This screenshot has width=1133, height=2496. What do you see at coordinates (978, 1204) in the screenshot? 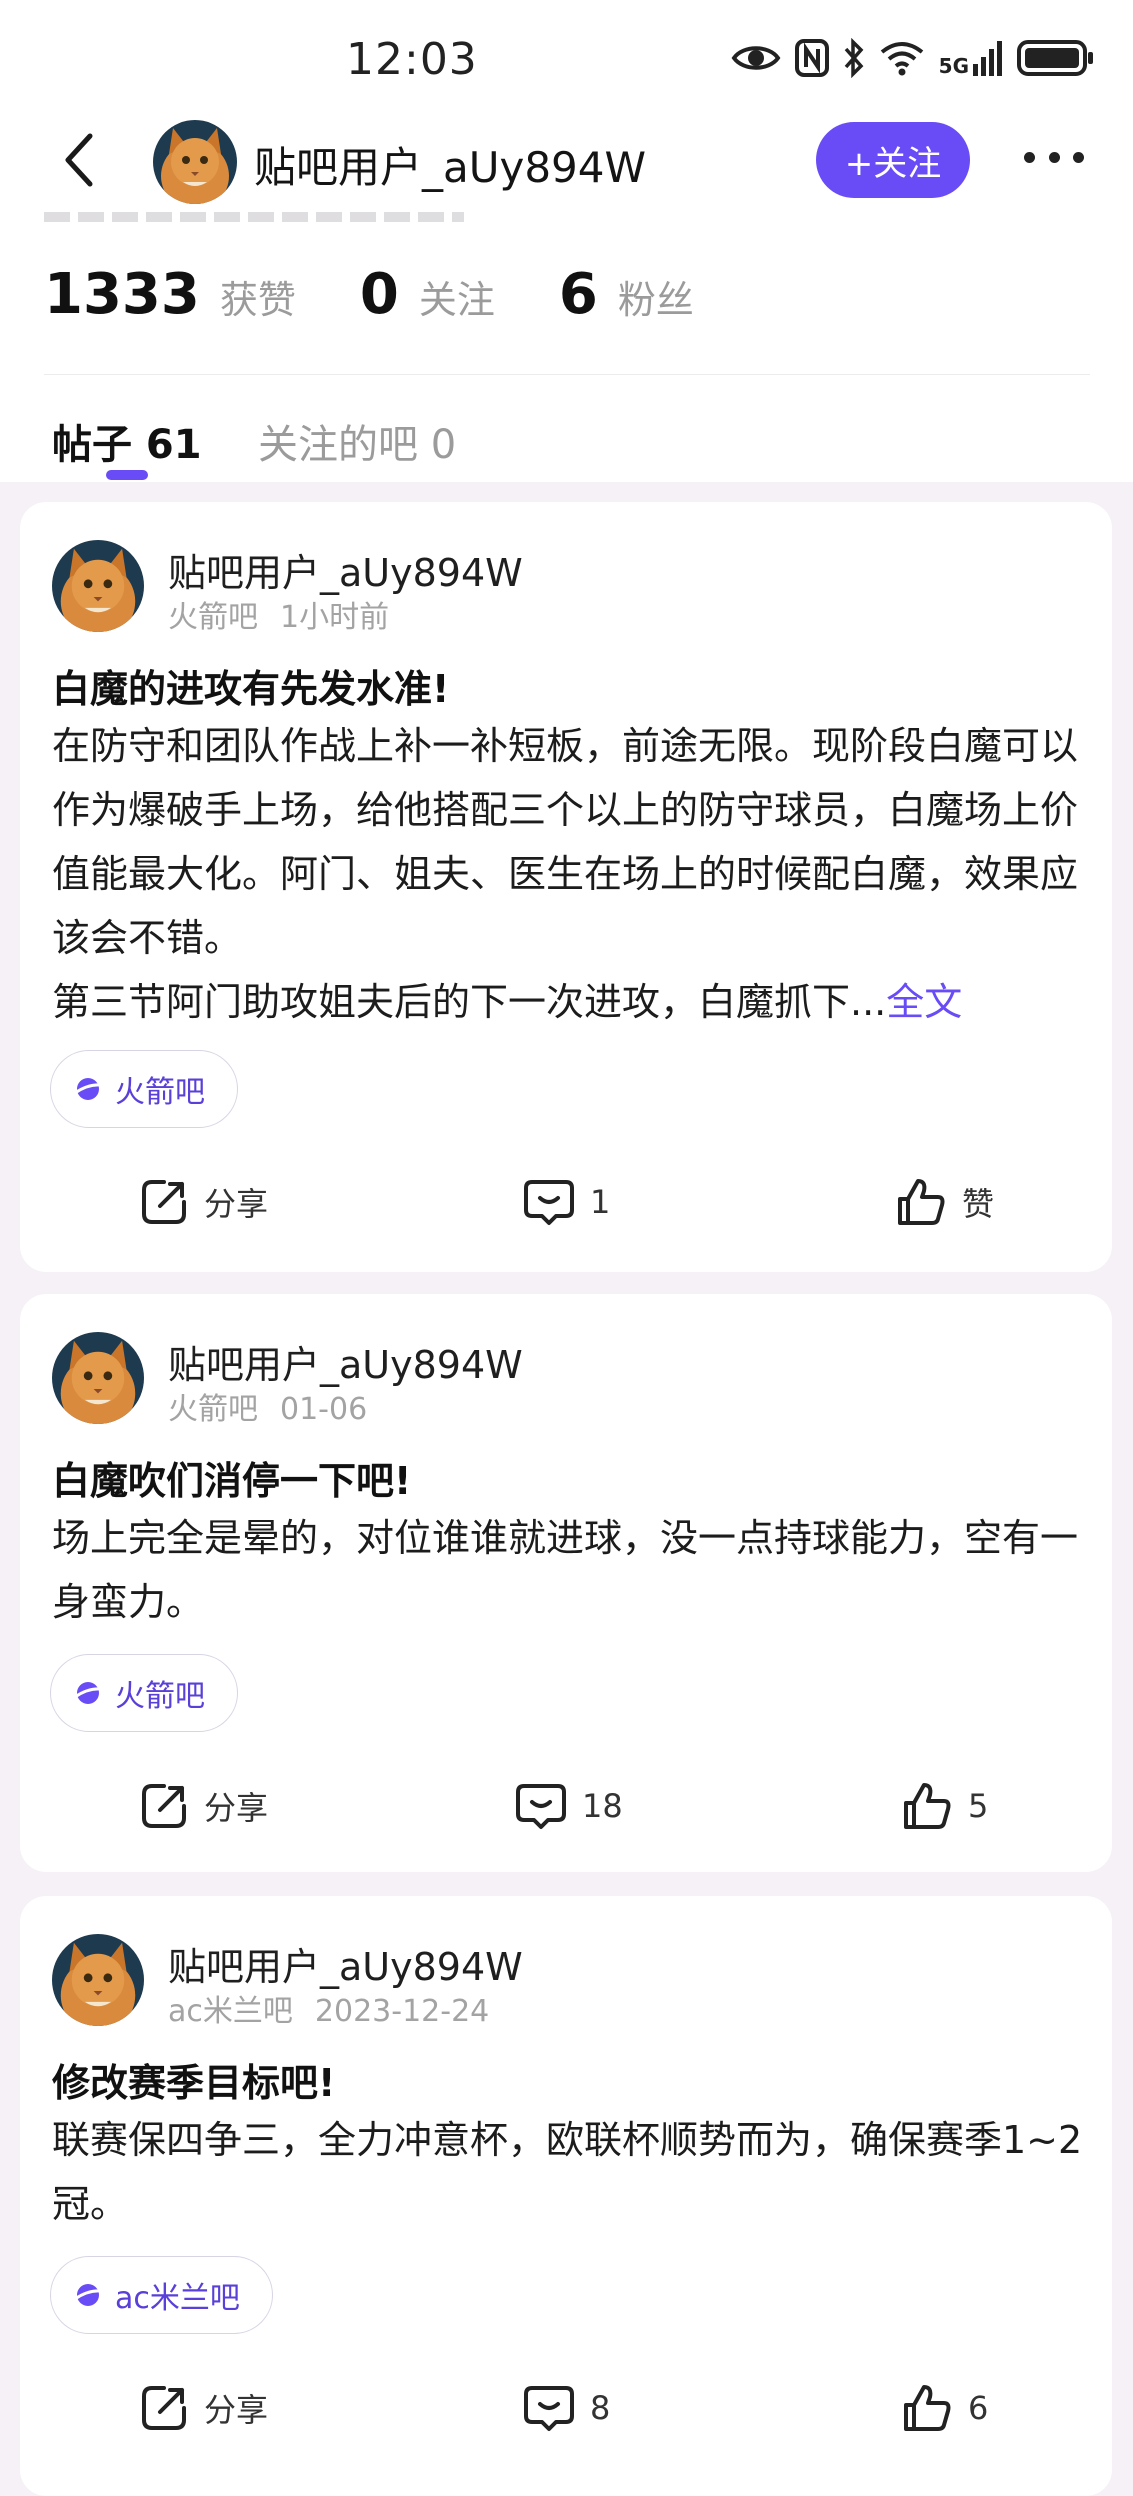
I see `like-count: 赞` at bounding box center [978, 1204].